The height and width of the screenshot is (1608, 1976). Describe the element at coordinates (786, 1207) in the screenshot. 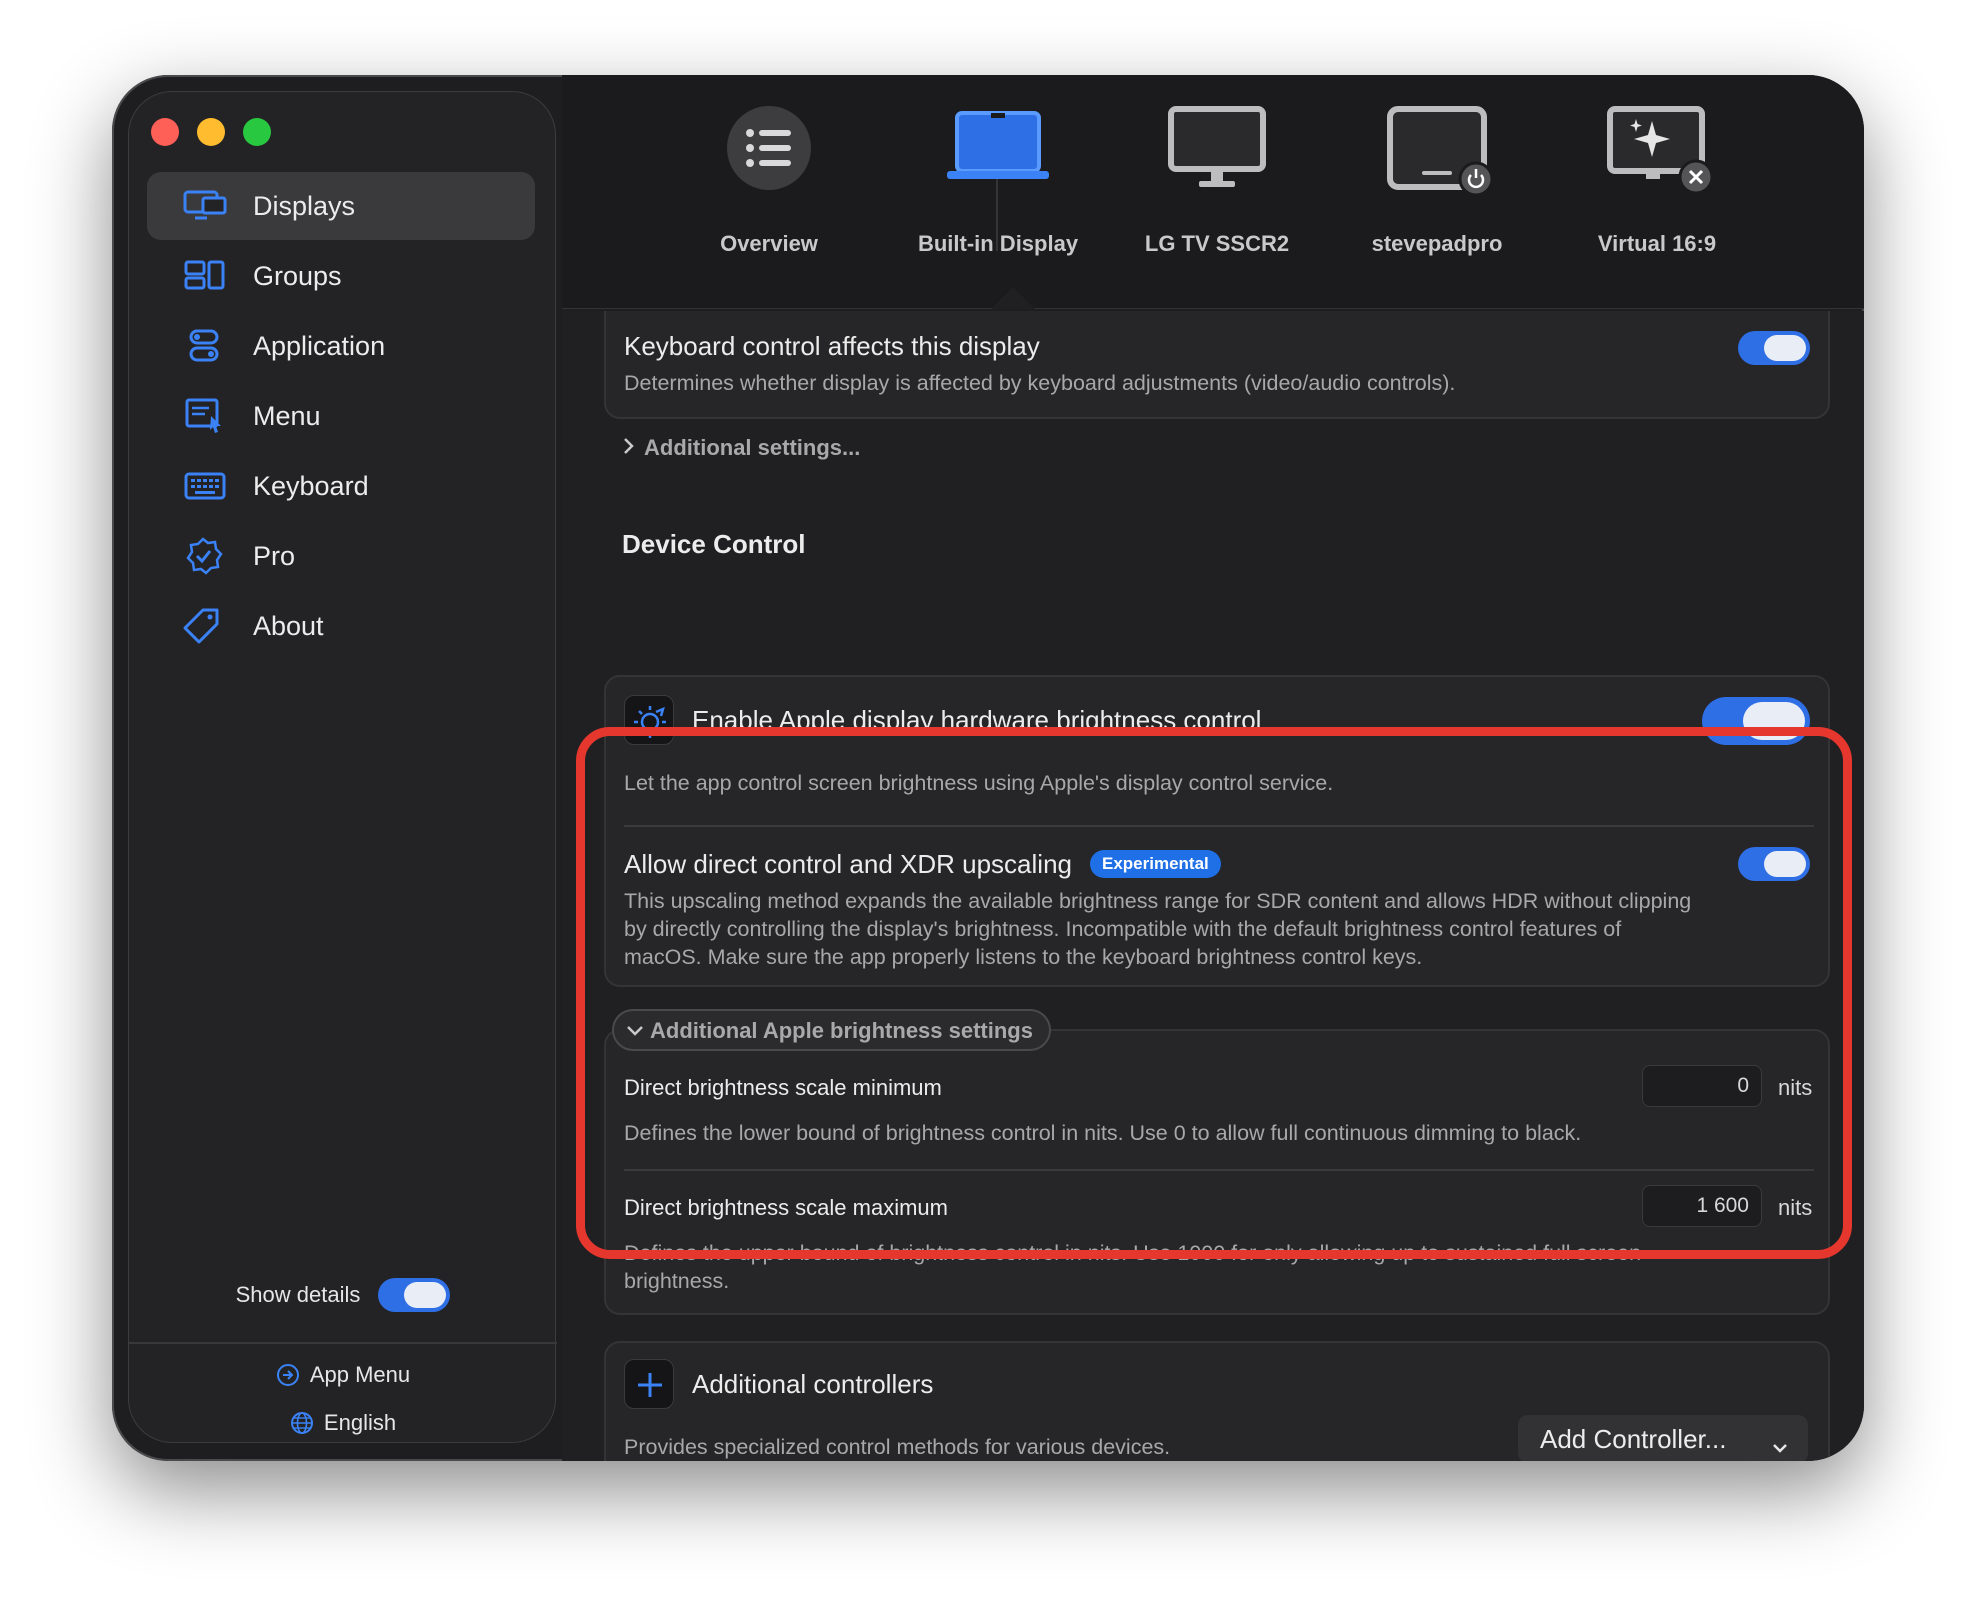

I see `scale-max-title: Direct brightness scale maximum` at that location.